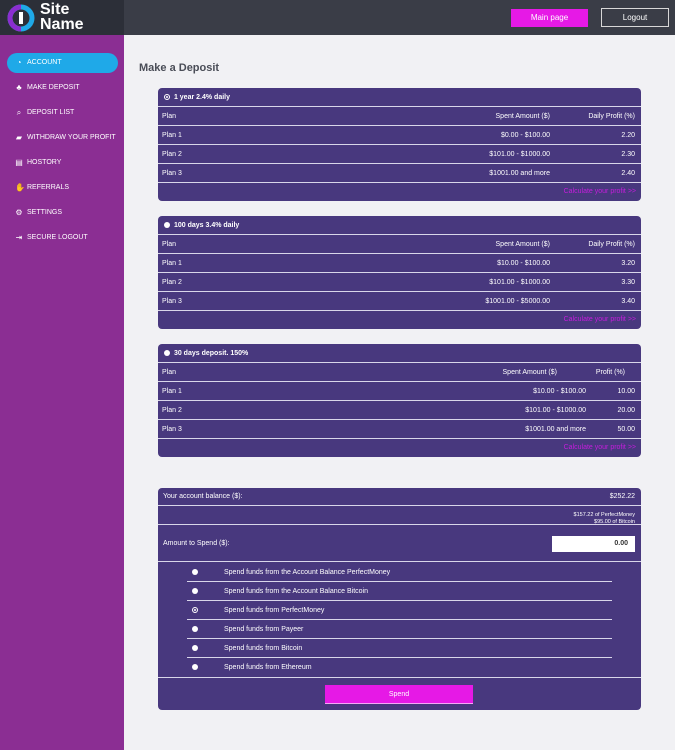 This screenshot has width=675, height=750. Describe the element at coordinates (525, 135) in the screenshot. I see `amount-cell: $0.00 - $100.00` at that location.